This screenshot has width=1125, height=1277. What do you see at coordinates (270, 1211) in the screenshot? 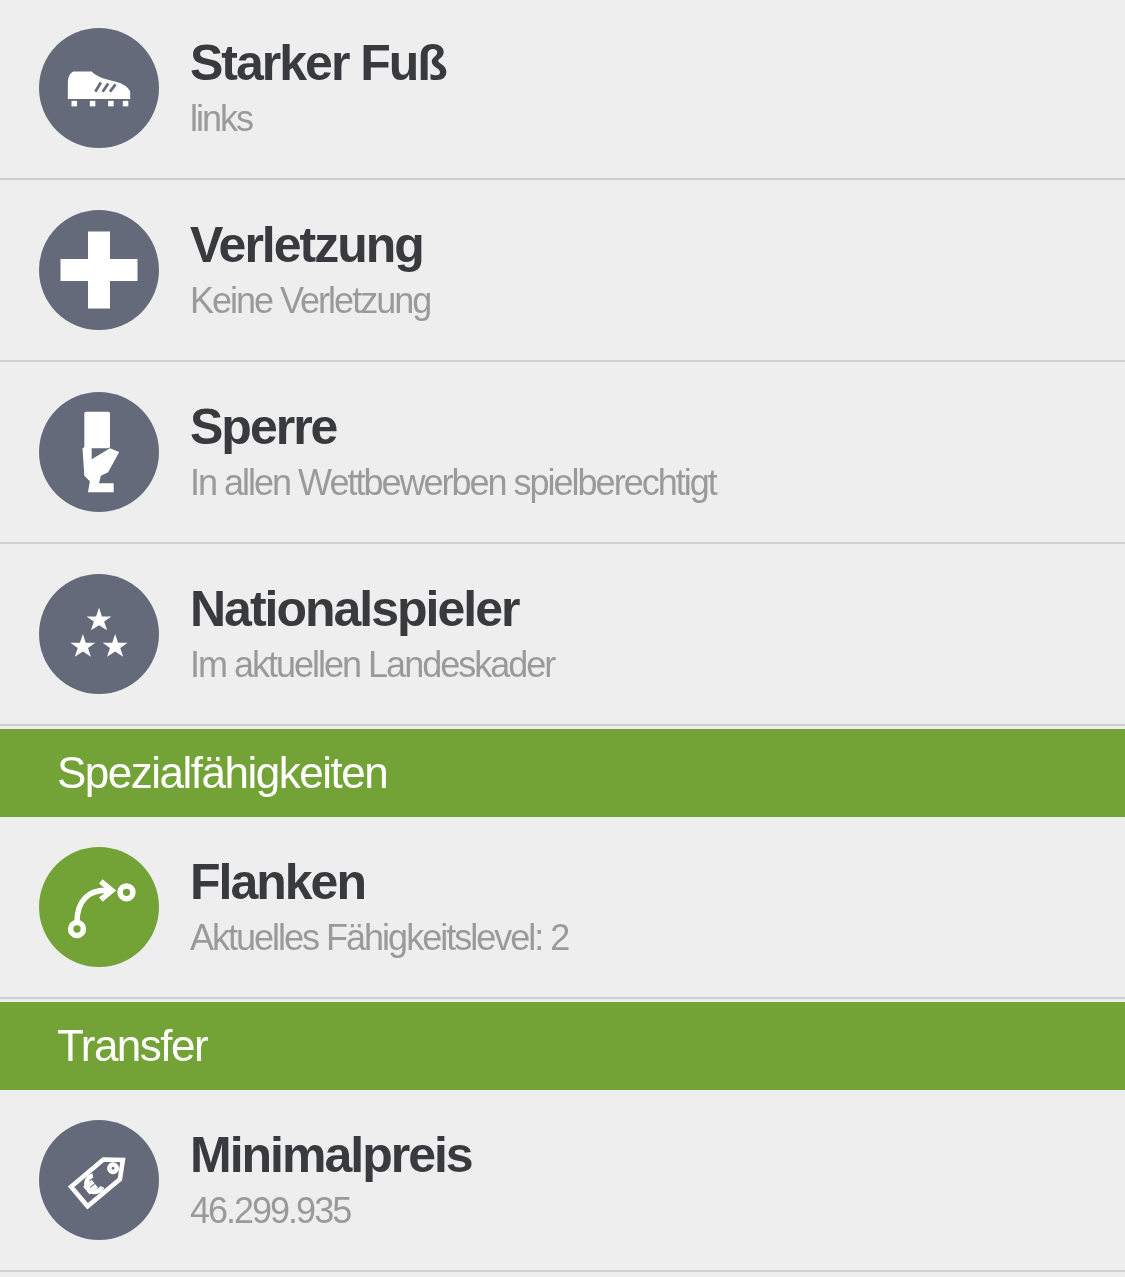
I see `row-subtitle: 46.299.935` at bounding box center [270, 1211].